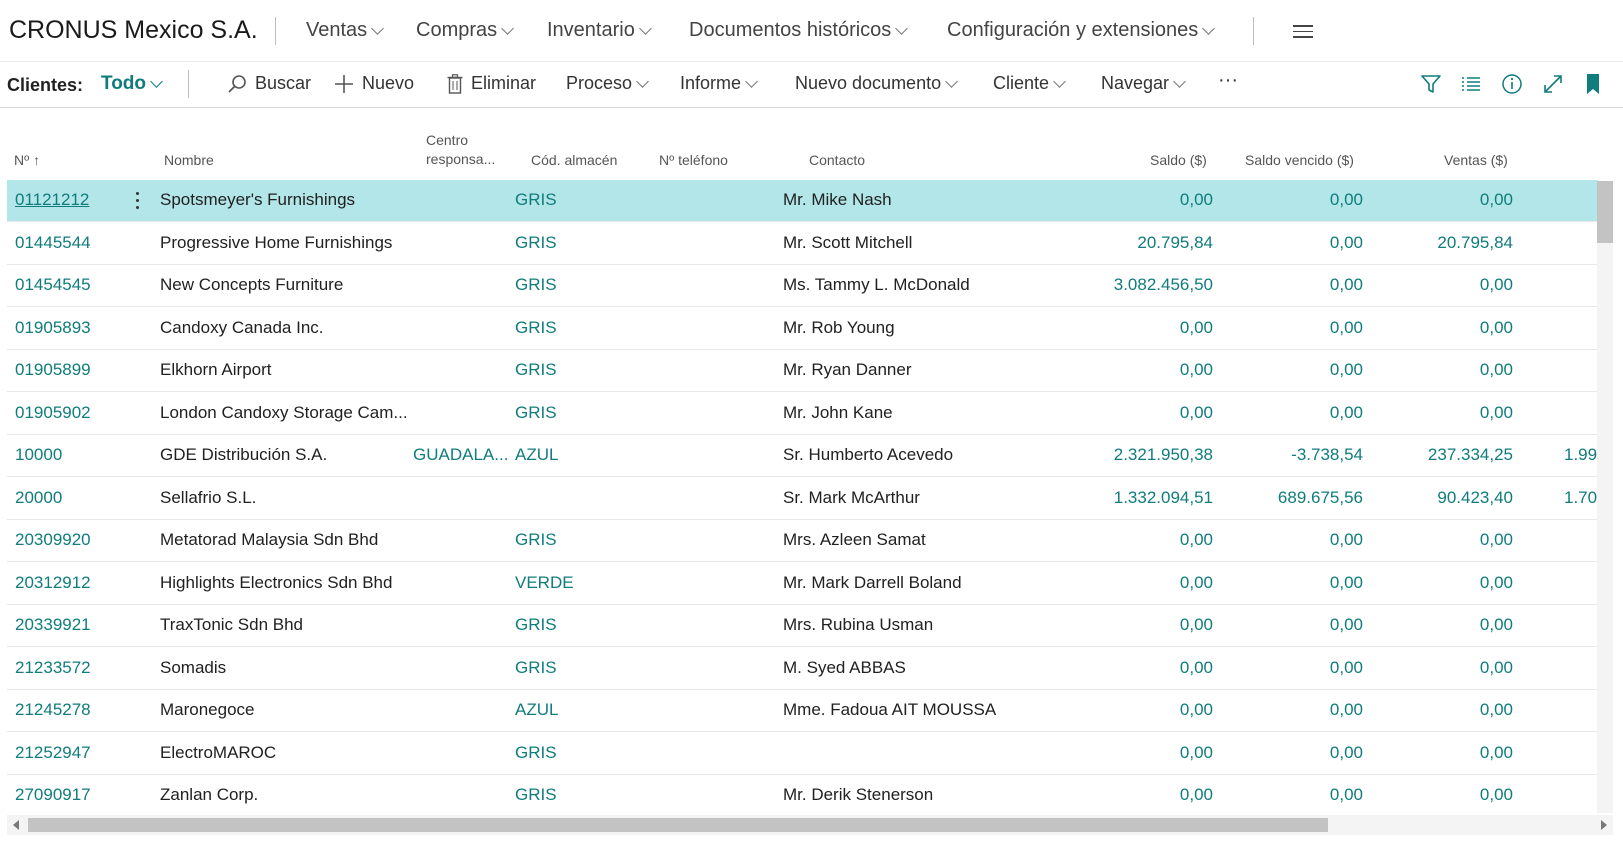 This screenshot has width=1623, height=852. Describe the element at coordinates (132, 84) in the screenshot. I see `view-filter-dropdown: Todo` at that location.